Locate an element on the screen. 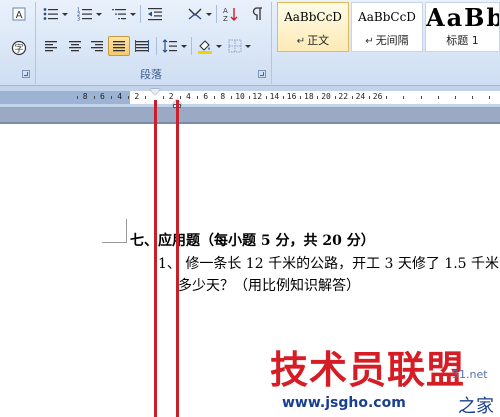 This screenshot has height=417, width=500. align-left-icon is located at coordinates (51, 46).